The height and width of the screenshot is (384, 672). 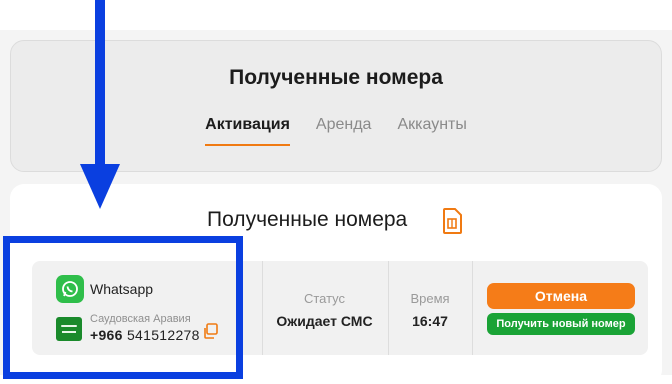 I want to click on annotation-arrow-shaft, so click(x=100, y=85).